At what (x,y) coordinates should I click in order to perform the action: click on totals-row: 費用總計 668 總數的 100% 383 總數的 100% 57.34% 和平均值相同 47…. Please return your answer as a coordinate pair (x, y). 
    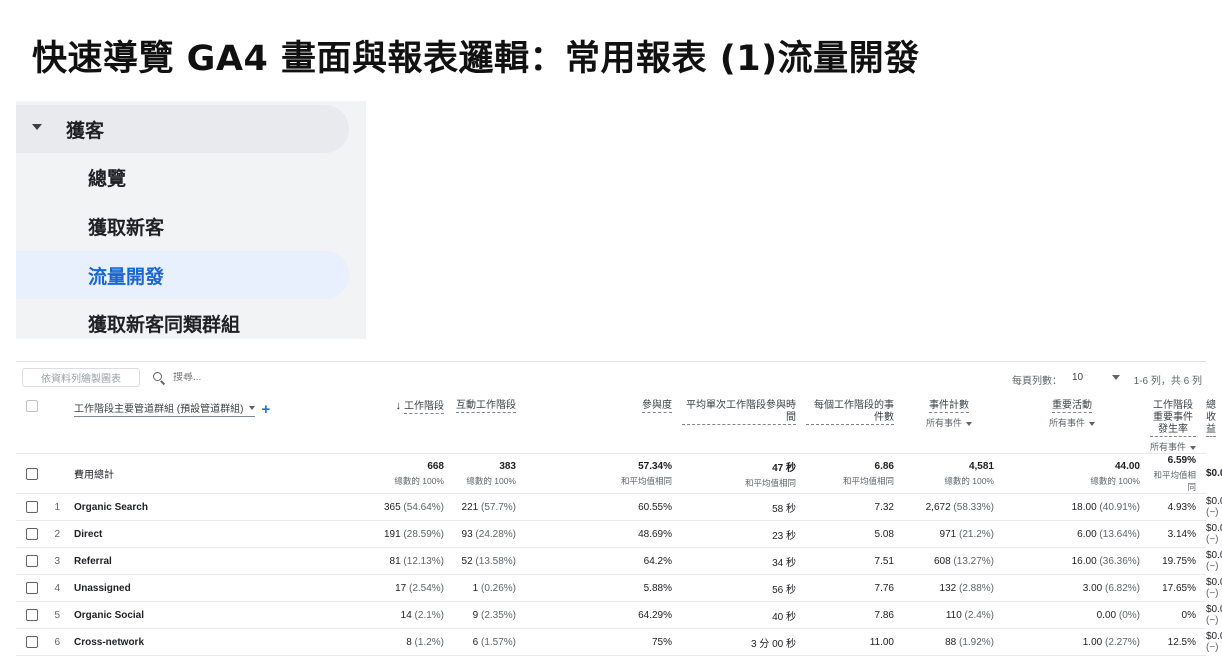
    Looking at the image, I should click on (619, 473).